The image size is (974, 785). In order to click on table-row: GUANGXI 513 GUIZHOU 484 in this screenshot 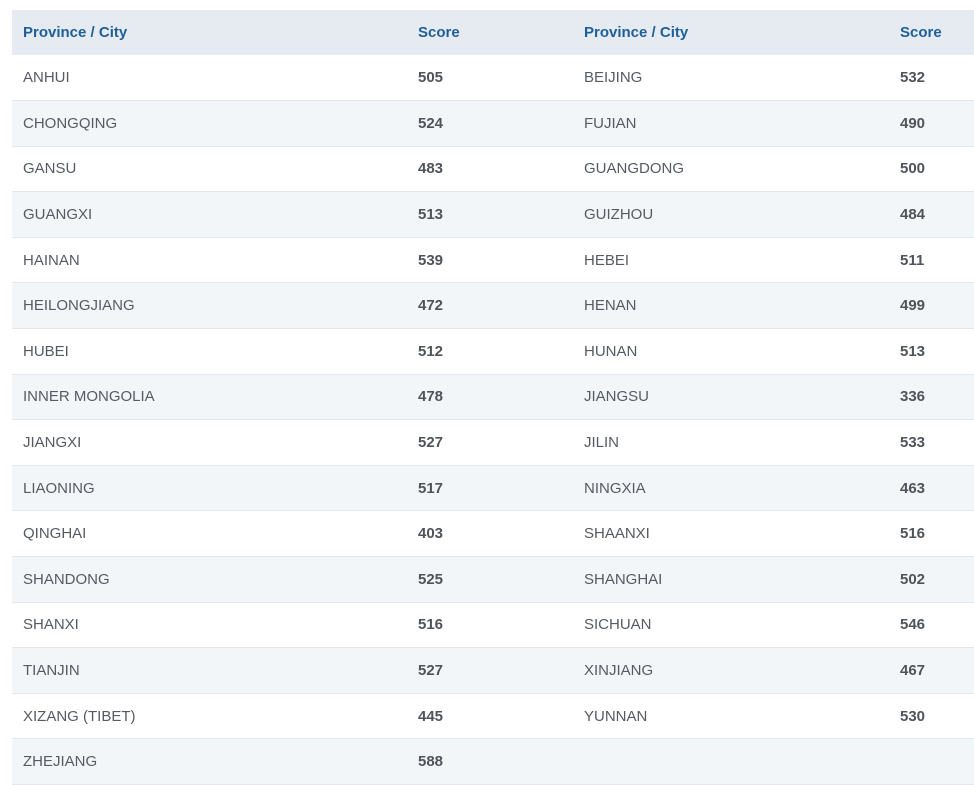, I will do `click(493, 214)`.